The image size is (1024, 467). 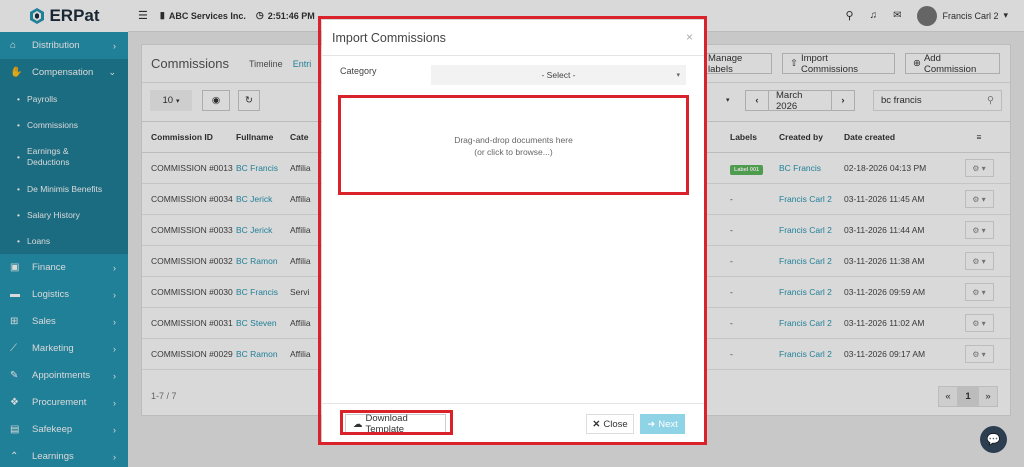 I want to click on highlight-download-template, so click(x=396, y=422).